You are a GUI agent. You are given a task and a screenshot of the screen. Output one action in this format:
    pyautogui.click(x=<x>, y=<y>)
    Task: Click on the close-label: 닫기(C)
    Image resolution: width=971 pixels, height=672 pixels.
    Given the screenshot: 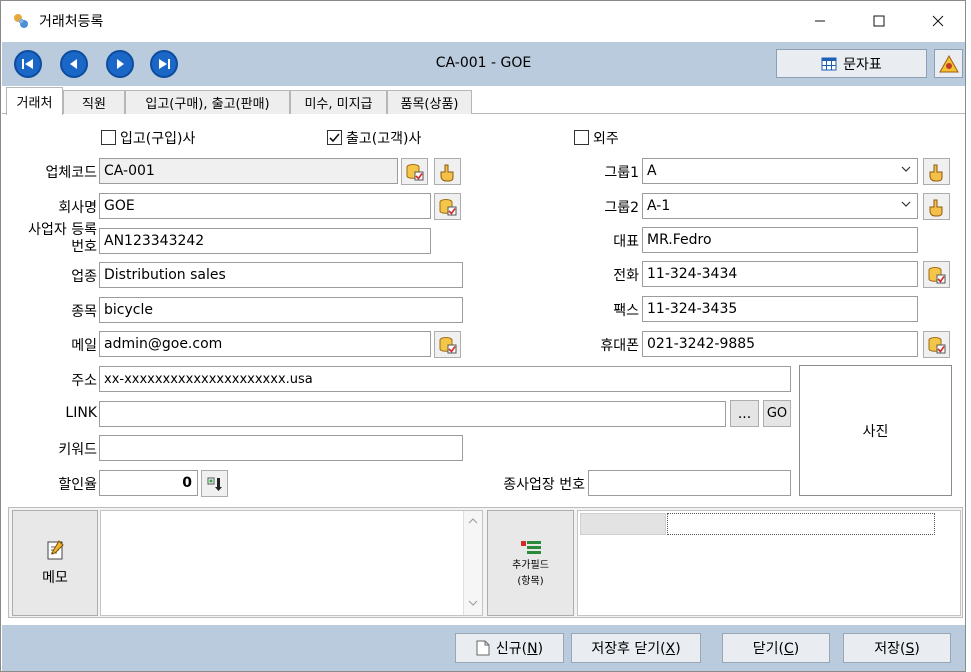 What is the action you would take?
    pyautogui.click(x=776, y=649)
    